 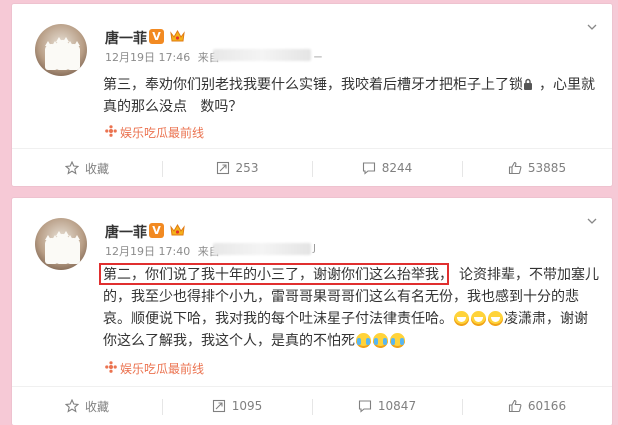 I want to click on action-bar: 收藏 1095 10847 60166, so click(x=312, y=405).